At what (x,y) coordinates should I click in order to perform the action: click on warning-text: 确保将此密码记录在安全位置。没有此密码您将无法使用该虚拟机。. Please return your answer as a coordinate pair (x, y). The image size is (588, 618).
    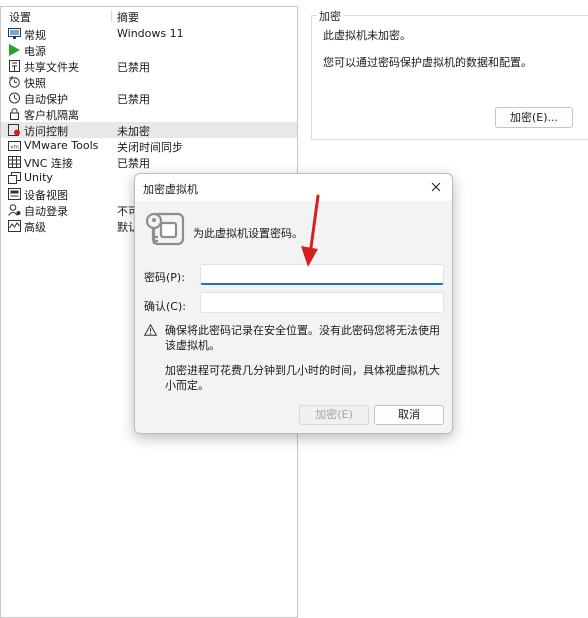
    Looking at the image, I should click on (302, 338).